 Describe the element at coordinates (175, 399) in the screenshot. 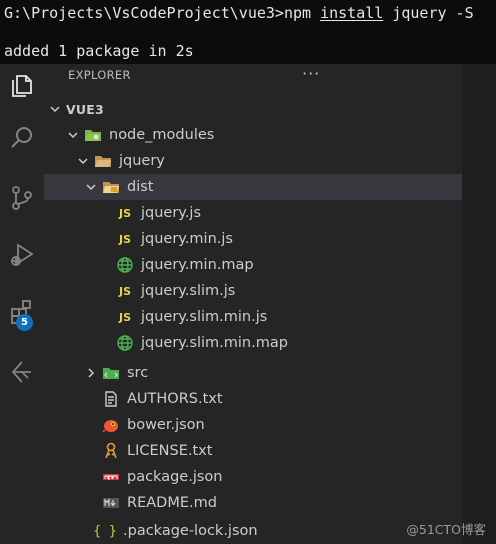

I see `tree-item-label: AUTHORS.txt` at that location.